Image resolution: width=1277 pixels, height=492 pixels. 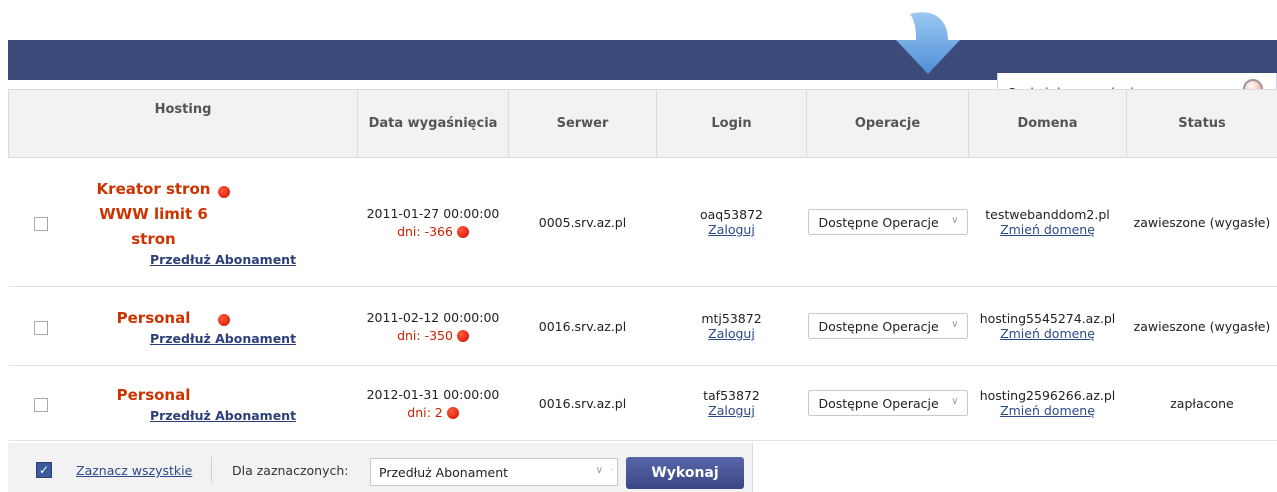 I want to click on login-cell: taf53872 Zaloguj, so click(x=731, y=403).